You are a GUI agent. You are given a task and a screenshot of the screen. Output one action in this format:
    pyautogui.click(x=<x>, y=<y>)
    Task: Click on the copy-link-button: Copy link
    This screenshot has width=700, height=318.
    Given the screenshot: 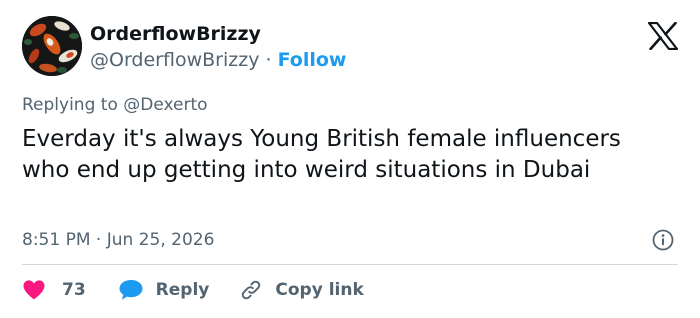 What is the action you would take?
    pyautogui.click(x=301, y=290)
    